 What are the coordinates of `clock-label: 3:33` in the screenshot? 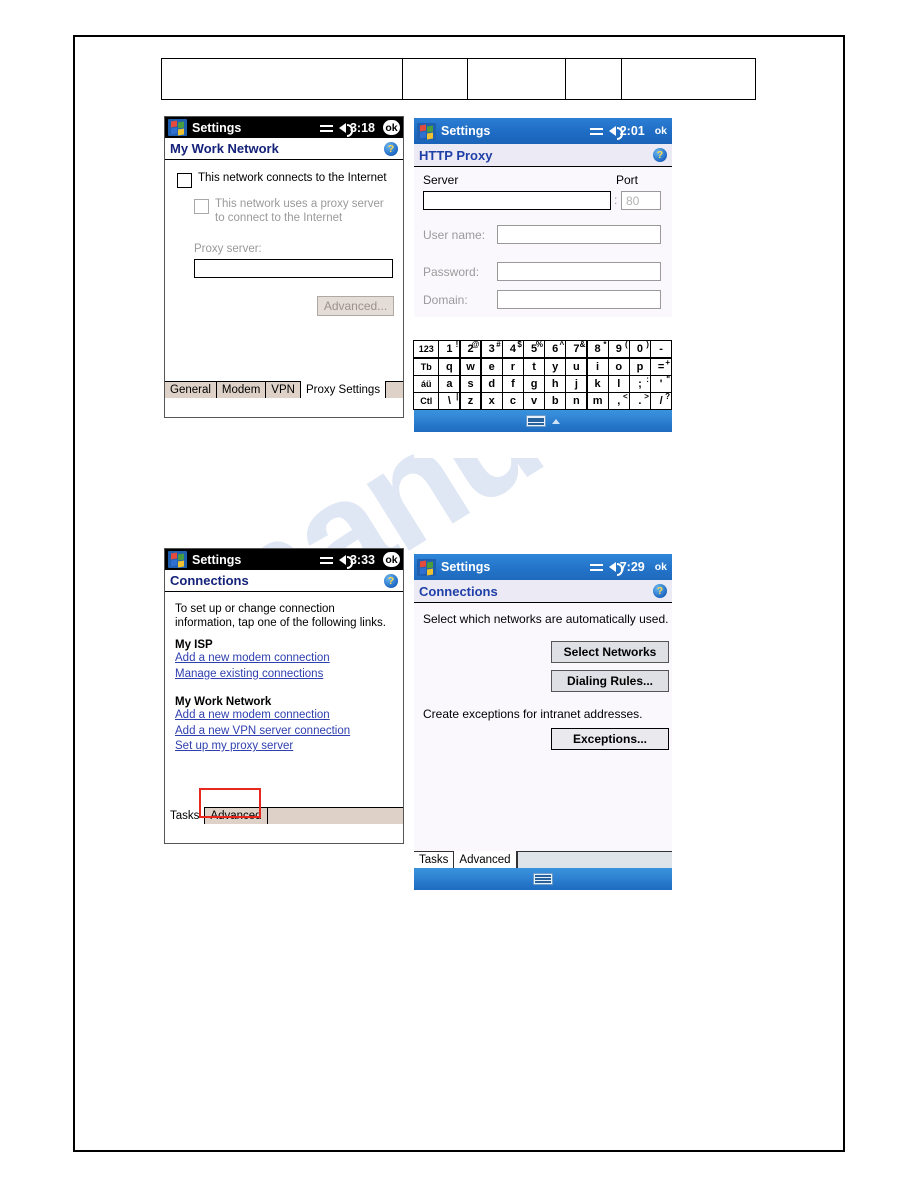 It's located at (362, 560).